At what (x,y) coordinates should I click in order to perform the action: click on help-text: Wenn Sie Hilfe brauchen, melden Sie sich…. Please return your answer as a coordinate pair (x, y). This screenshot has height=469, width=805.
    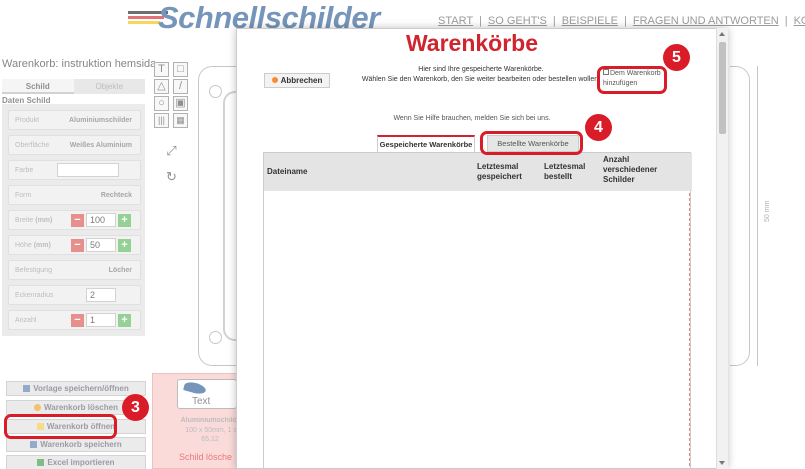
    Looking at the image, I should click on (472, 118).